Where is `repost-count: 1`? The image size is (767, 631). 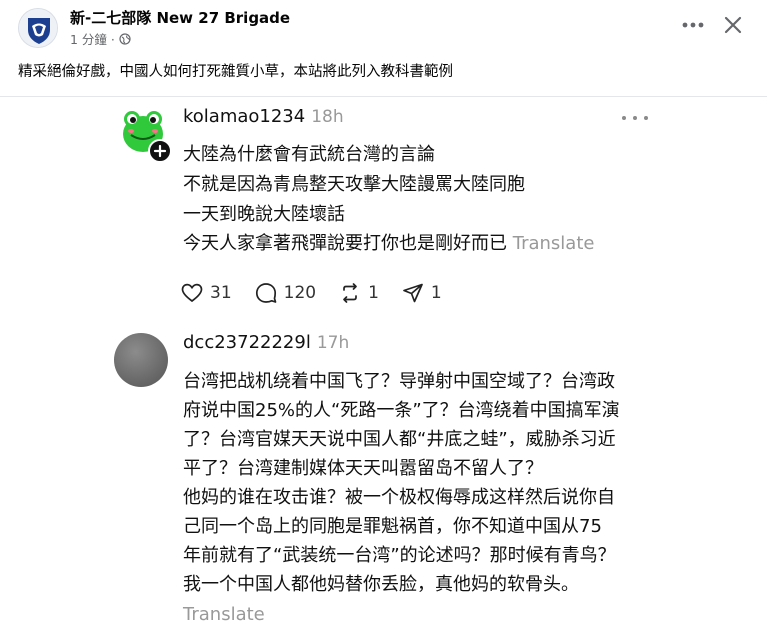 repost-count: 1 is located at coordinates (373, 293).